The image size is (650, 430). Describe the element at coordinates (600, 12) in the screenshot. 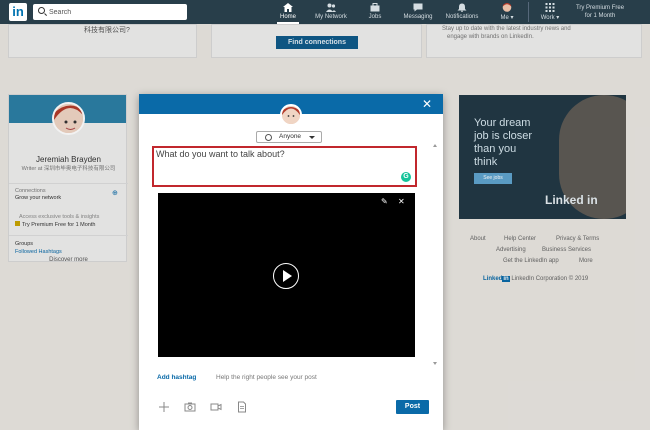

I see `try-premium-link: Try Premium Free for 1 Month` at that location.